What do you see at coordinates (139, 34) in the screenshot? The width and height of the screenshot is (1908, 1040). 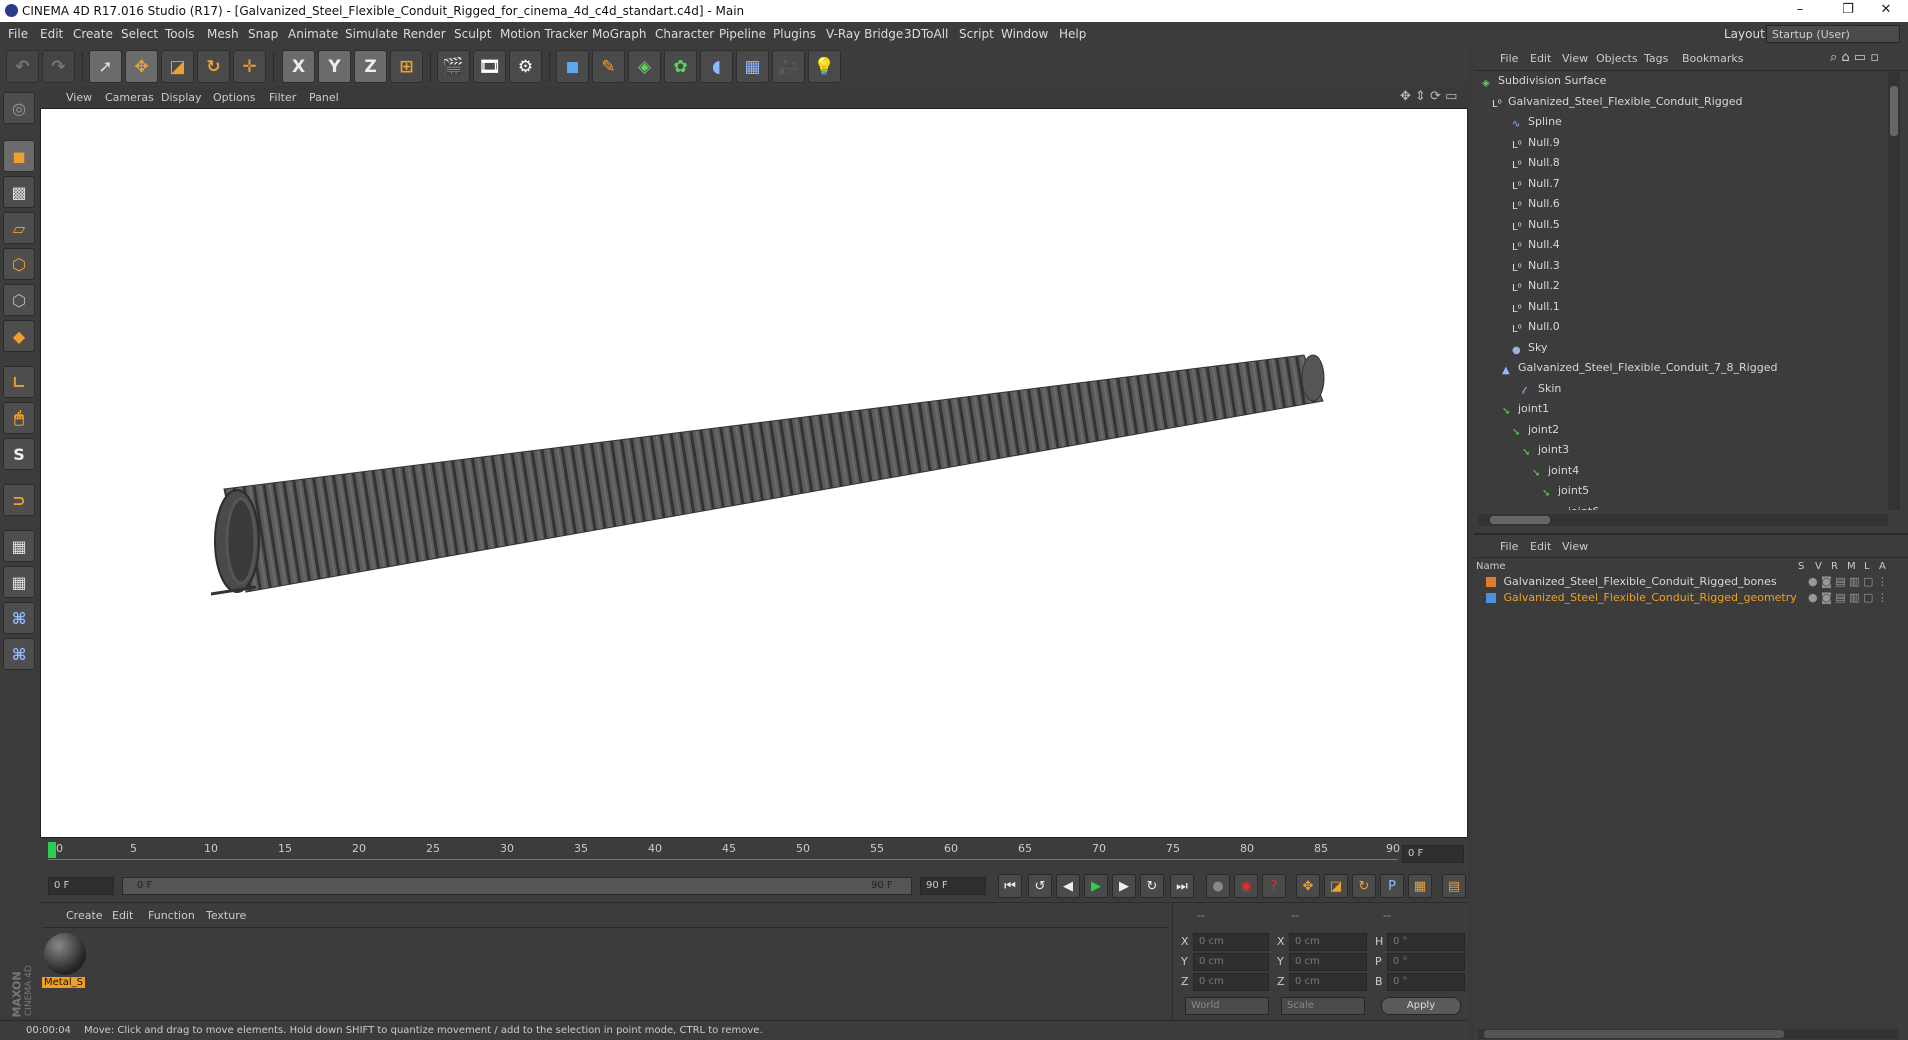 I see `menu-select: Select` at bounding box center [139, 34].